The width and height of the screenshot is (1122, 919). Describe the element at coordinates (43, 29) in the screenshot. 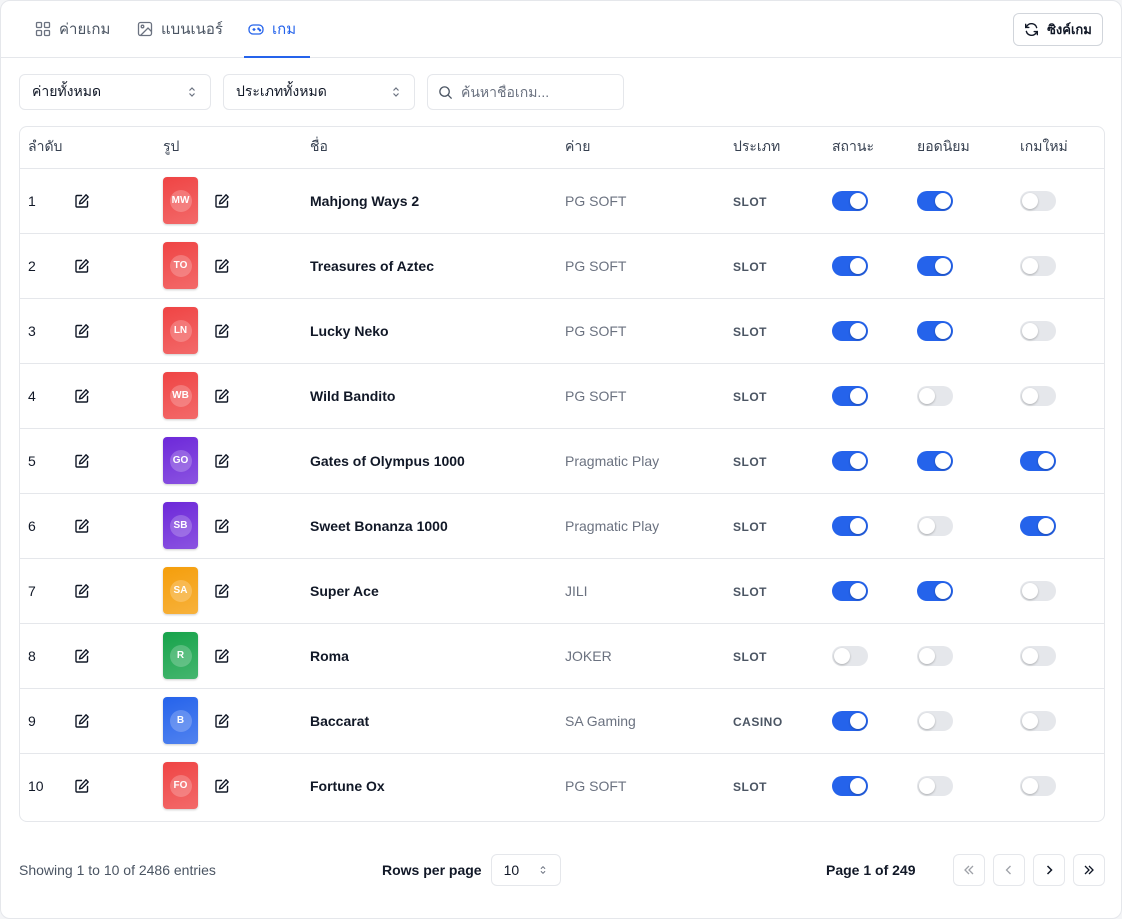

I see `grid-icon` at that location.